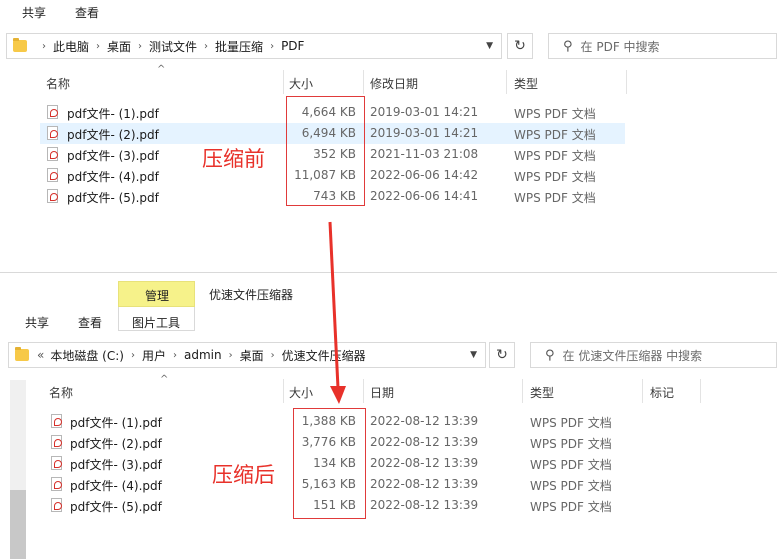  I want to click on search-placeholder: 在 PDF 中搜索, so click(620, 46).